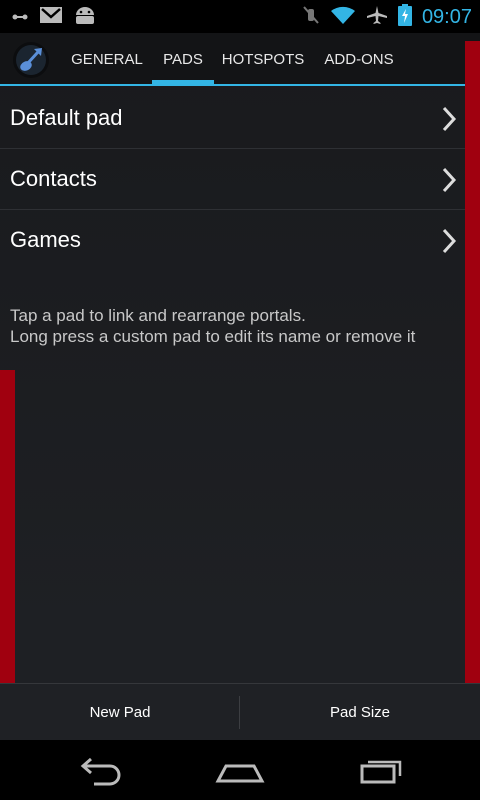  What do you see at coordinates (232, 118) in the screenshot?
I see `list-item: Default pad` at bounding box center [232, 118].